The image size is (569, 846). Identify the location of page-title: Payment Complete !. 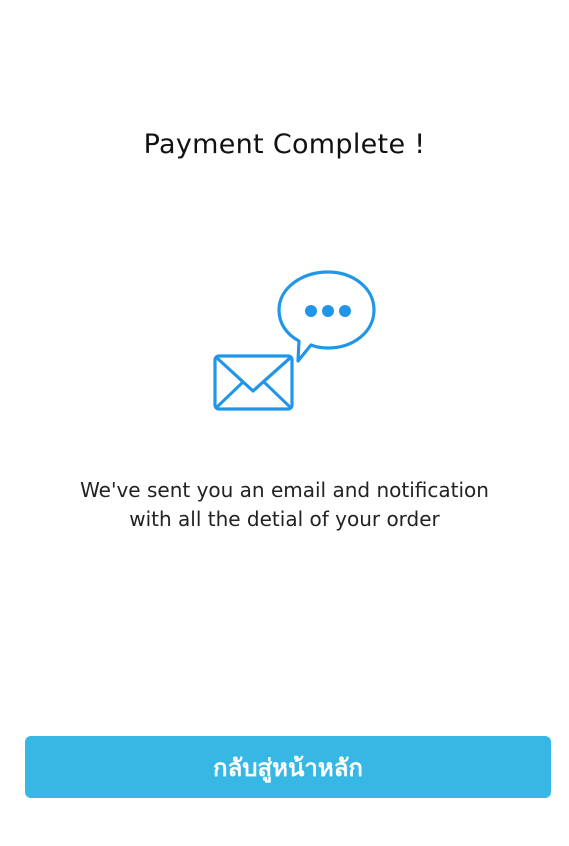
(284, 144).